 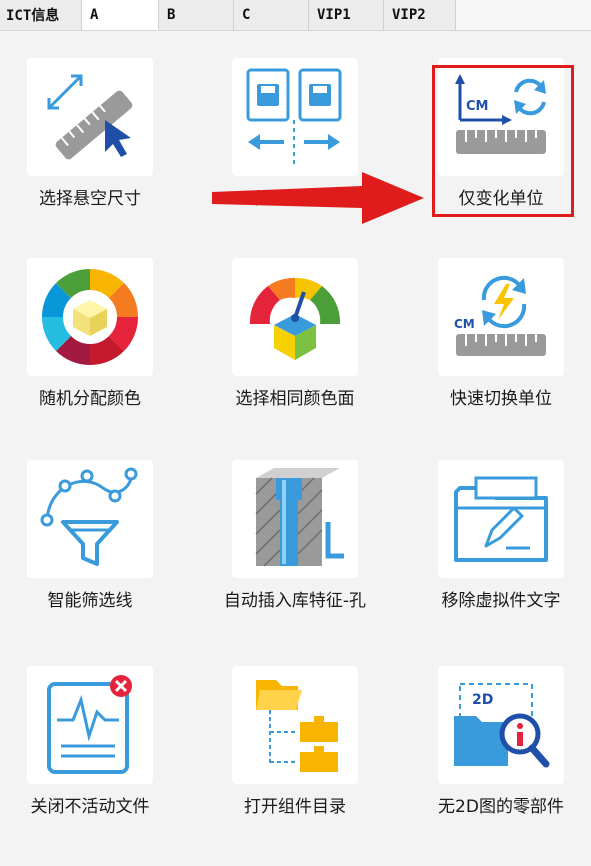 I want to click on save-pages-icon, so click(x=295, y=117).